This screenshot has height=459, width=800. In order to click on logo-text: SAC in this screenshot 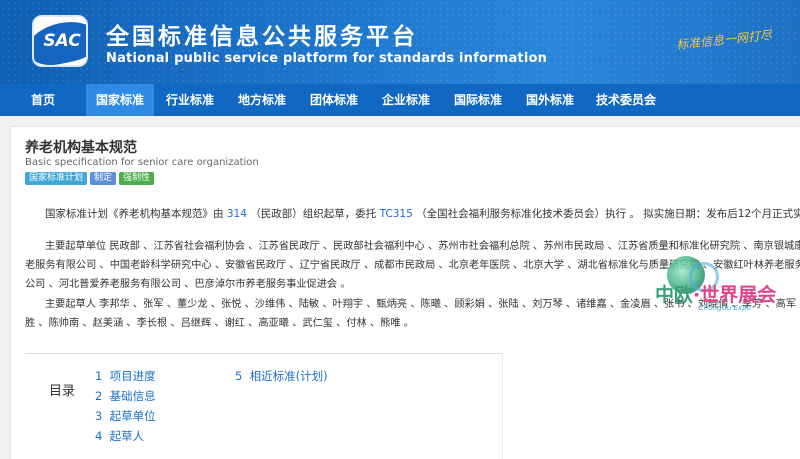, I will do `click(62, 41)`.